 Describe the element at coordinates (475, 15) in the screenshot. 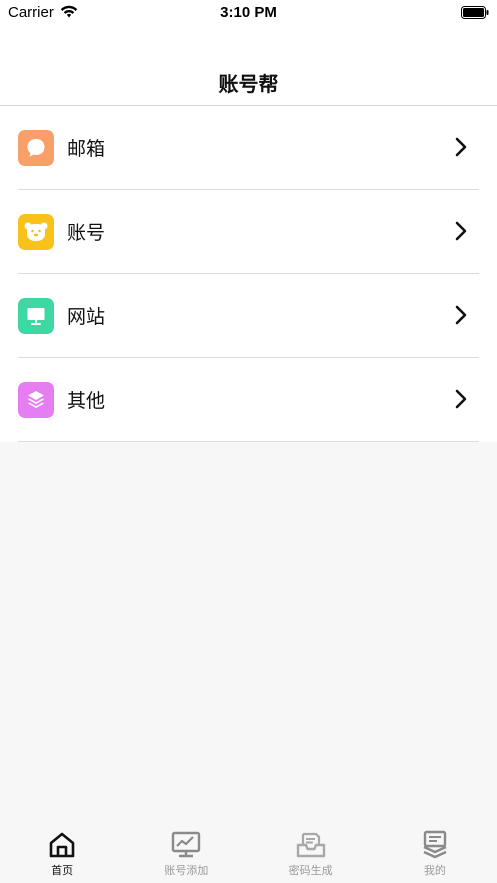

I see `battery-icon` at that location.